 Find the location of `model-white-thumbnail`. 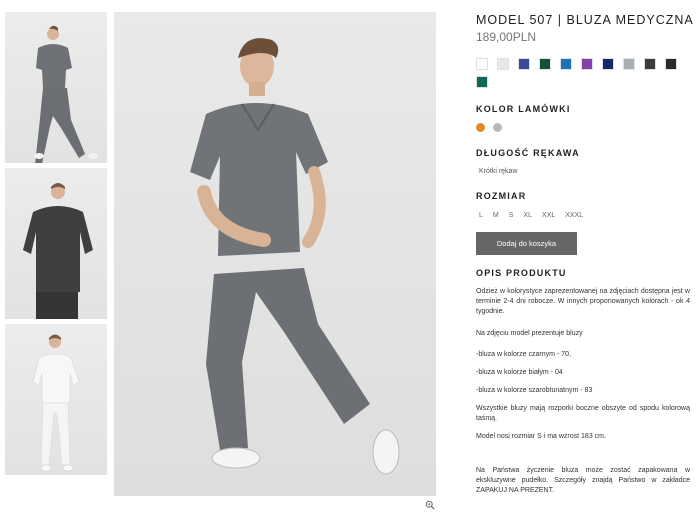

model-white-thumbnail is located at coordinates (56, 403).